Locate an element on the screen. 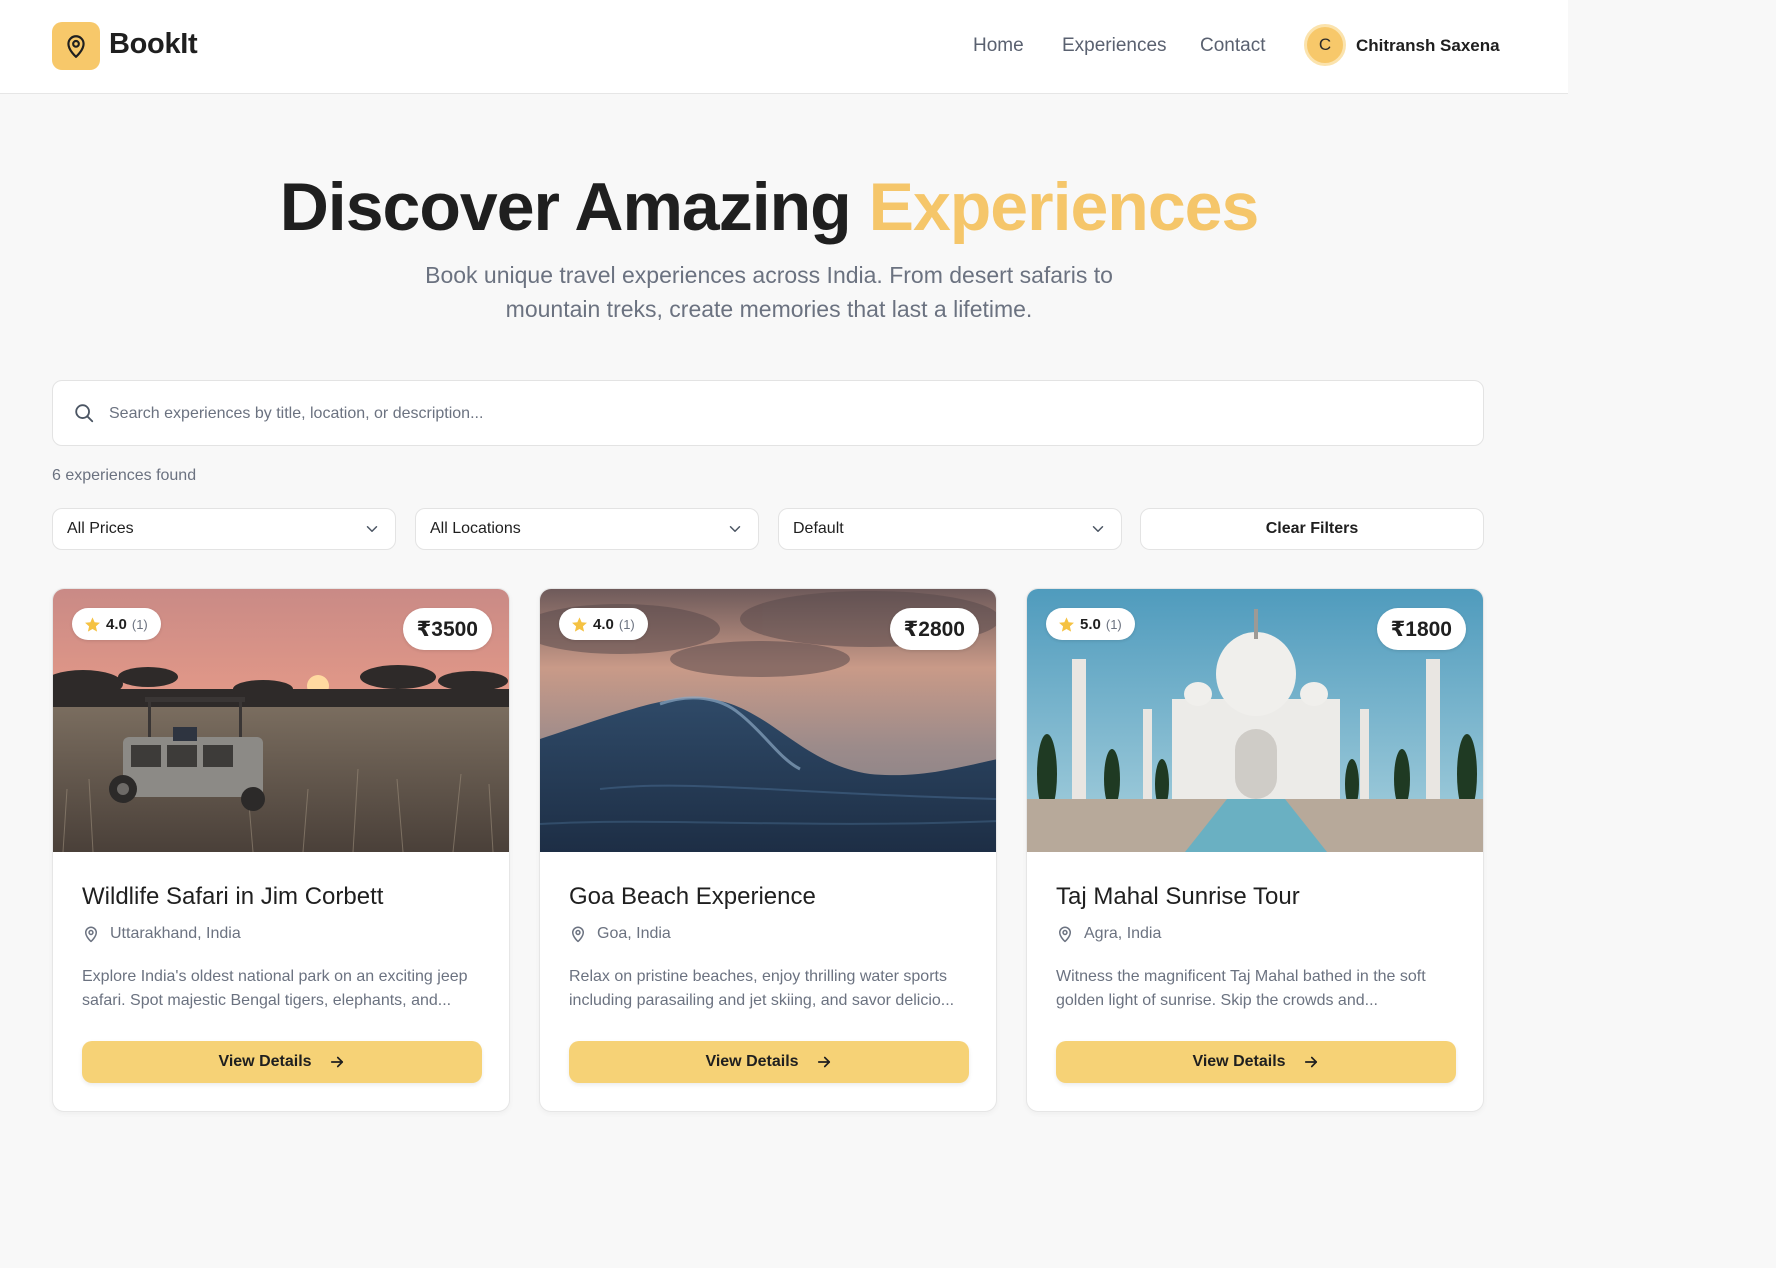  price-badge: ₹1800 is located at coordinates (1421, 629).